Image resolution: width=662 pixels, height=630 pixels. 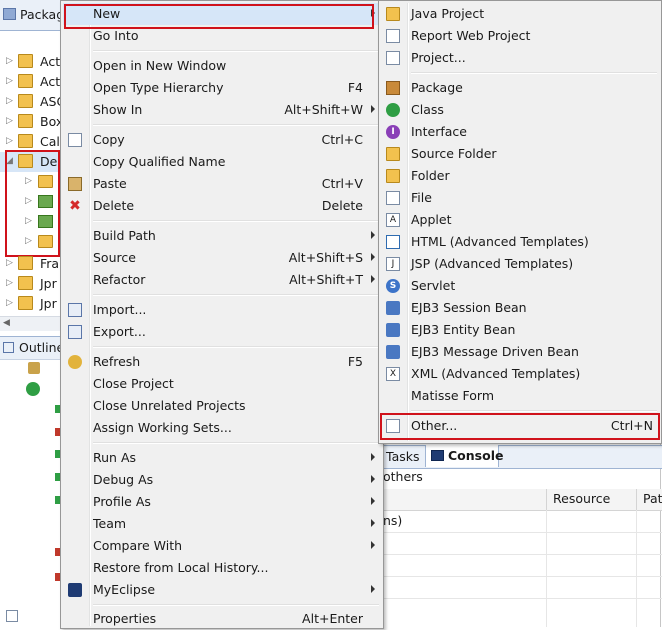 What do you see at coordinates (439, 131) in the screenshot?
I see `menu-item-label: Interface` at bounding box center [439, 131].